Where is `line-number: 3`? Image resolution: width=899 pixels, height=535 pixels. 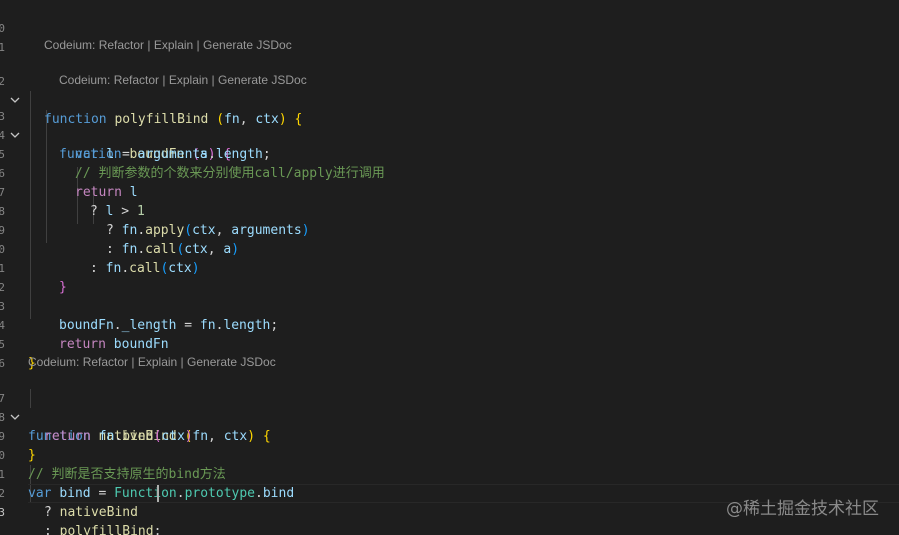
line-number: 3 is located at coordinates (2, 512).